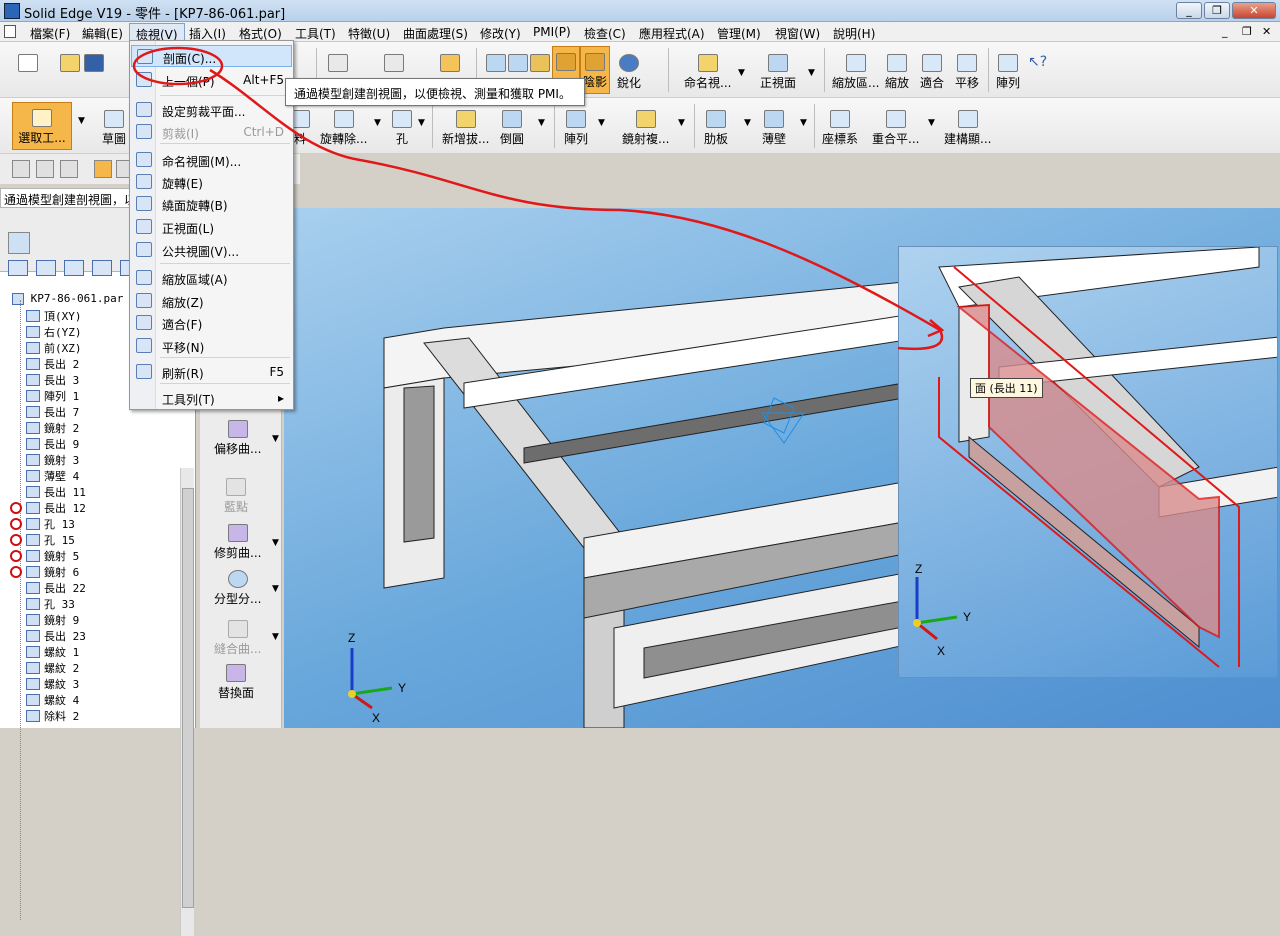 Image resolution: width=1280 pixels, height=936 pixels. I want to click on annotation-circle, so click(178, 66).